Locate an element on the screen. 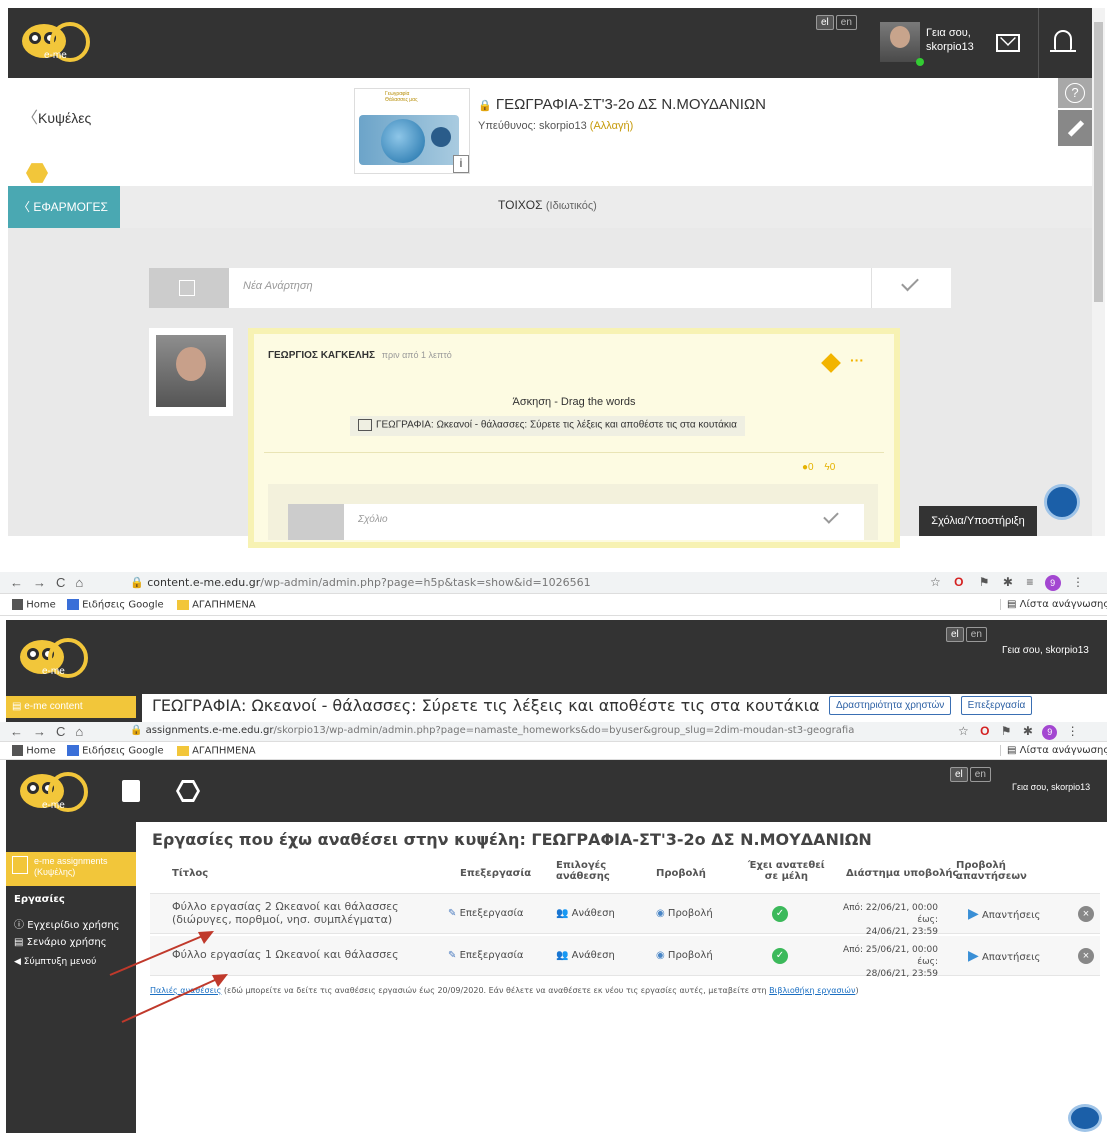 The width and height of the screenshot is (1107, 1133). annotation-arrows is located at coordinates (168, 977).